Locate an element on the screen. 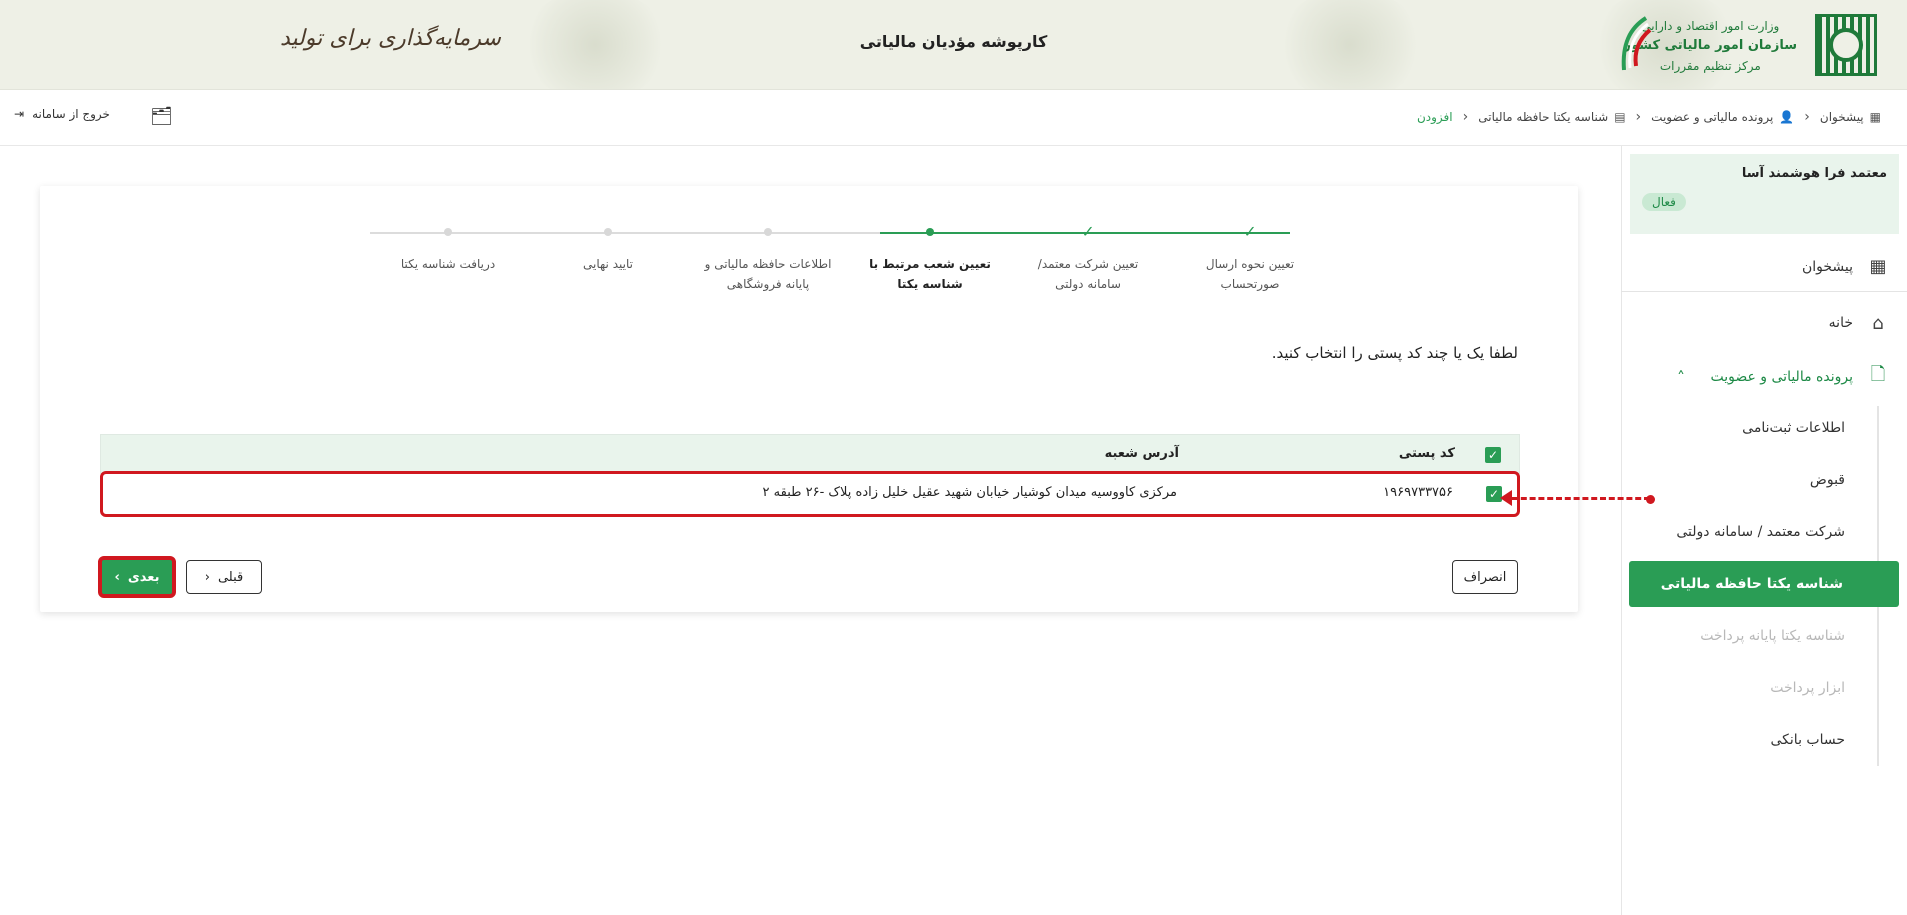  chevron-up-icon: ˄ is located at coordinates (1681, 377).